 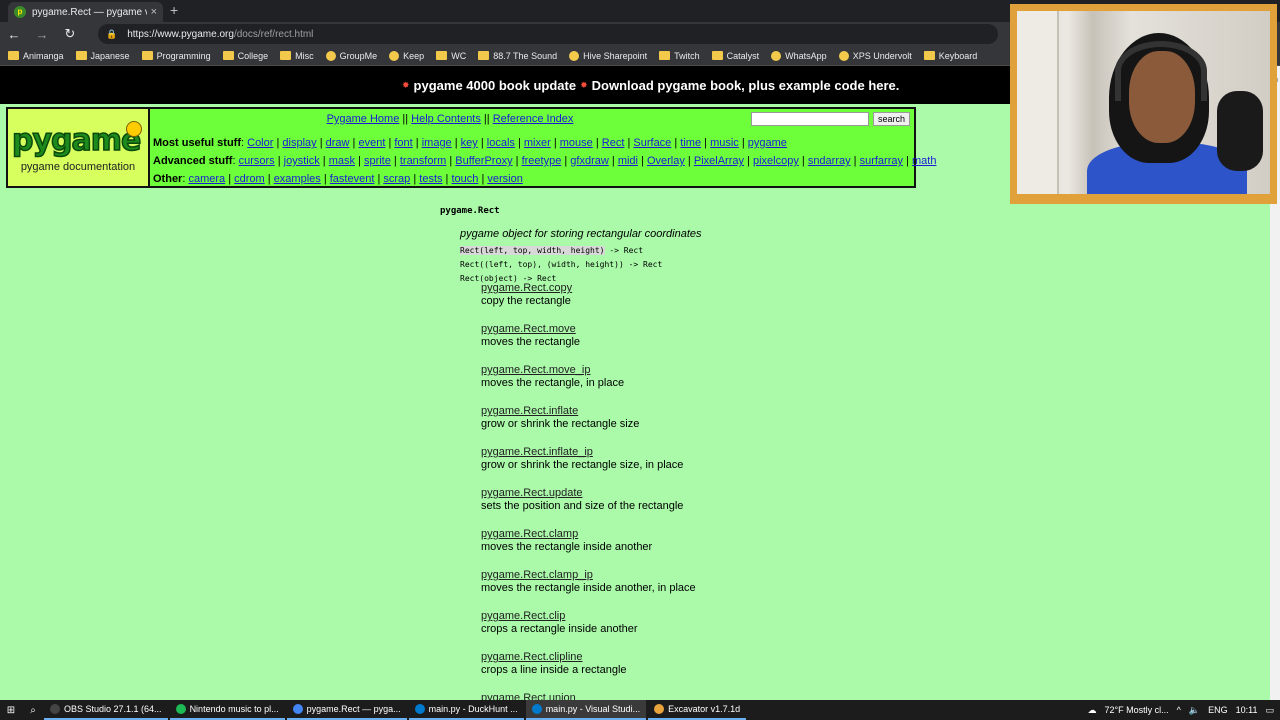 I want to click on module-link: cursors, so click(x=257, y=161).